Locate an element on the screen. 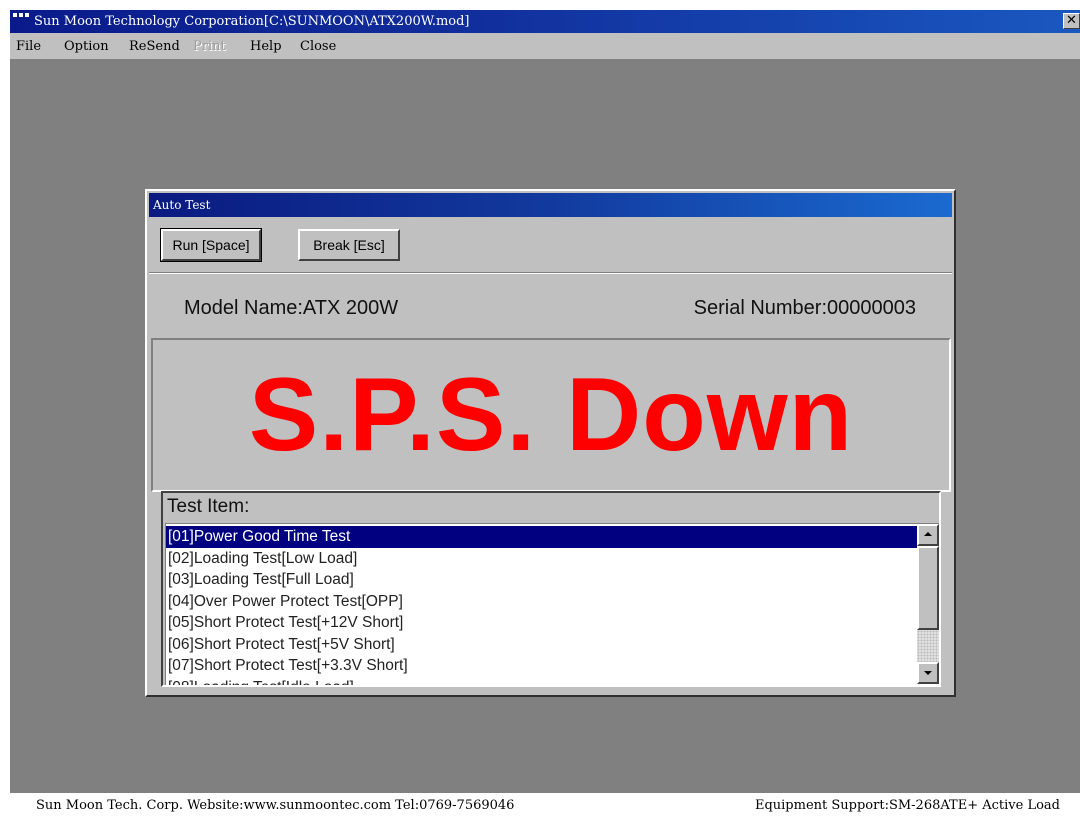 This screenshot has height=816, width=1080. dialog-title: Auto Test is located at coordinates (550, 205).